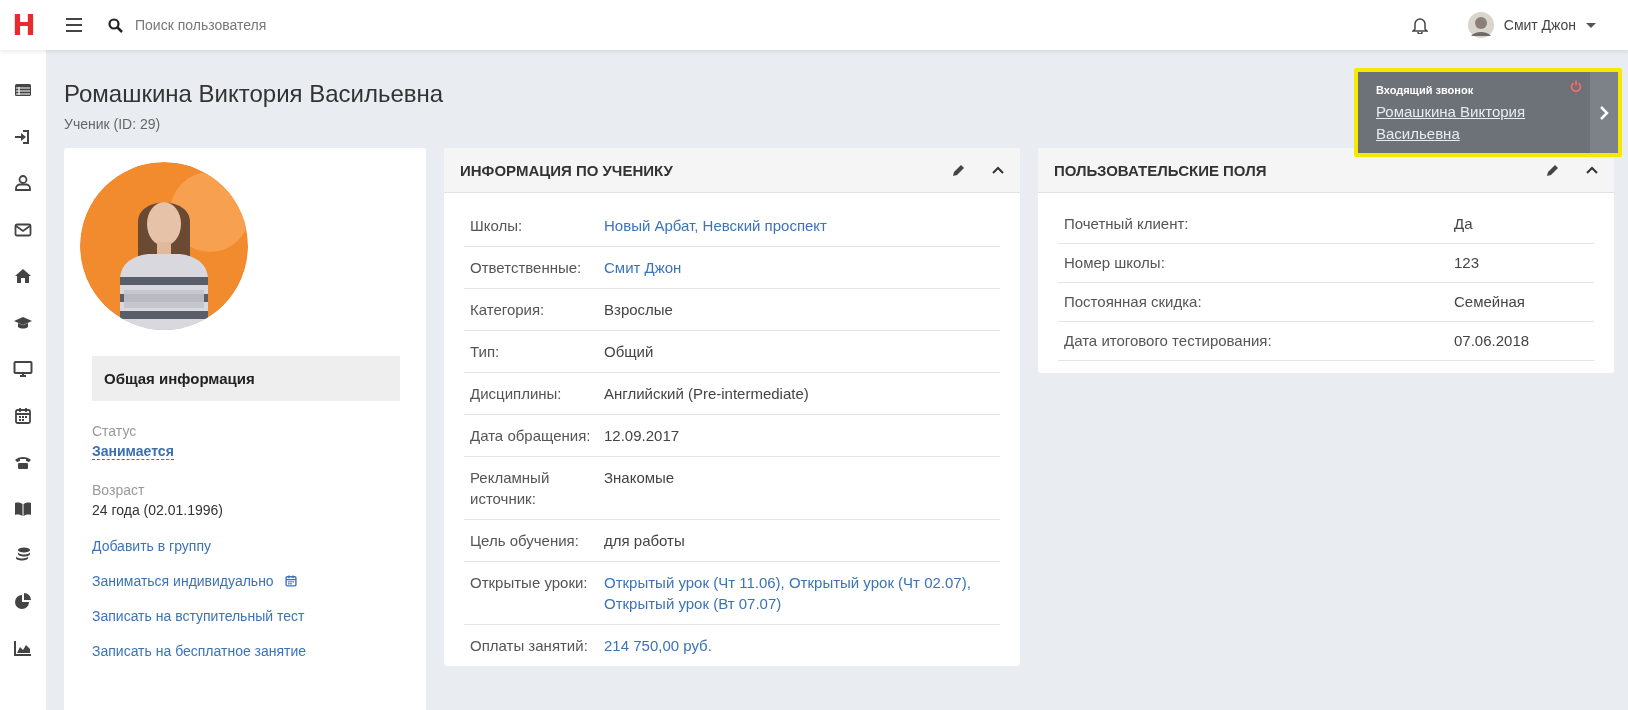 The image size is (1628, 710). What do you see at coordinates (24, 25) in the screenshot?
I see `logo: H` at bounding box center [24, 25].